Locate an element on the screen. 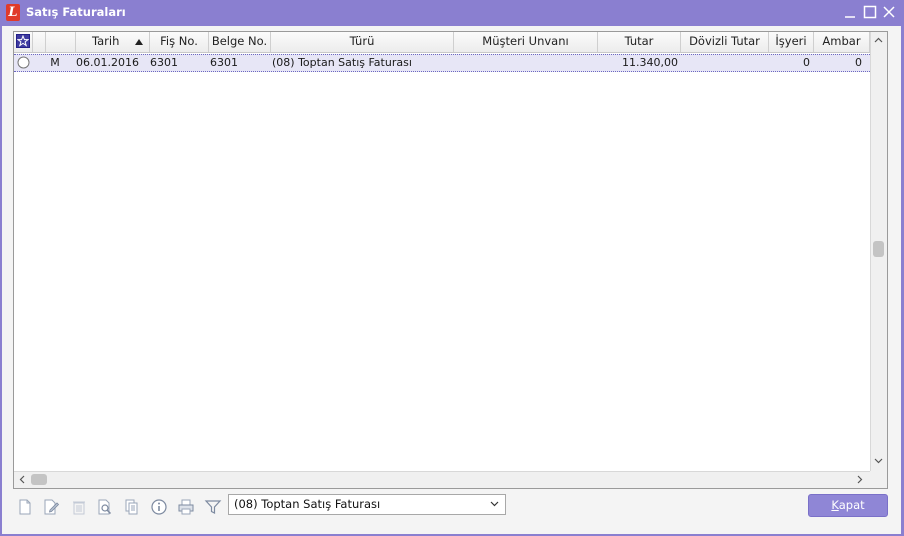 The height and width of the screenshot is (536, 904). kapat-button: Kapat is located at coordinates (848, 505).